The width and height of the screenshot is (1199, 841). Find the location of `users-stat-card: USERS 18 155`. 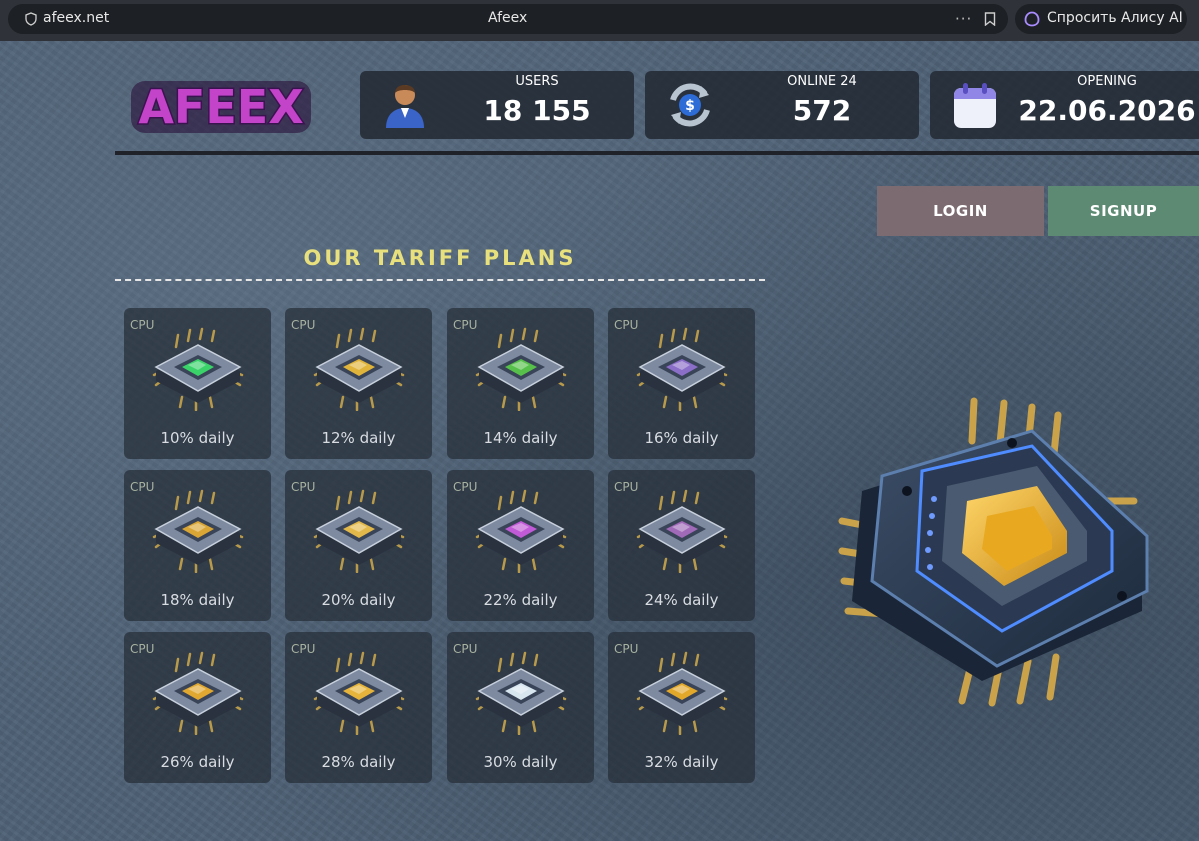

users-stat-card: USERS 18 155 is located at coordinates (497, 105).